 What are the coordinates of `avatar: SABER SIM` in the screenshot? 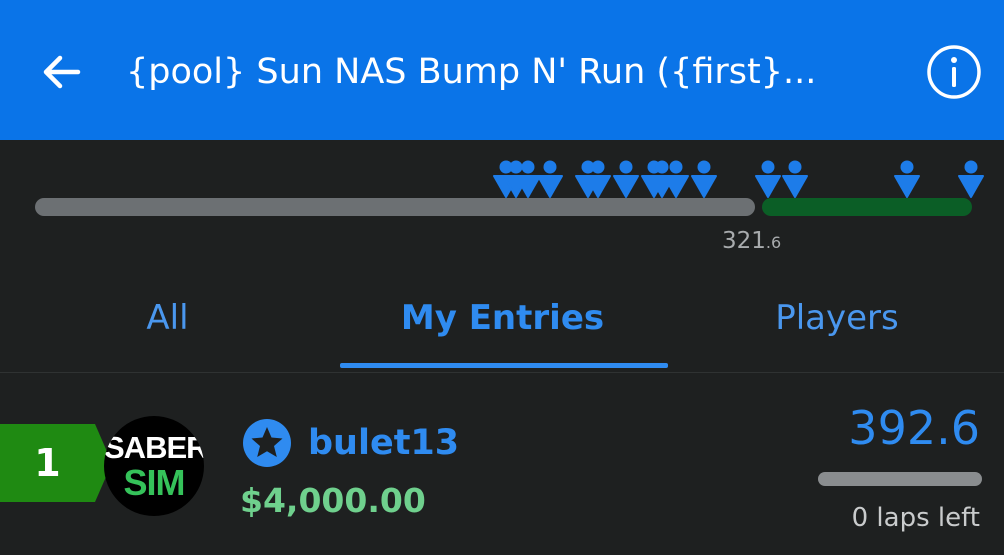 It's located at (154, 466).